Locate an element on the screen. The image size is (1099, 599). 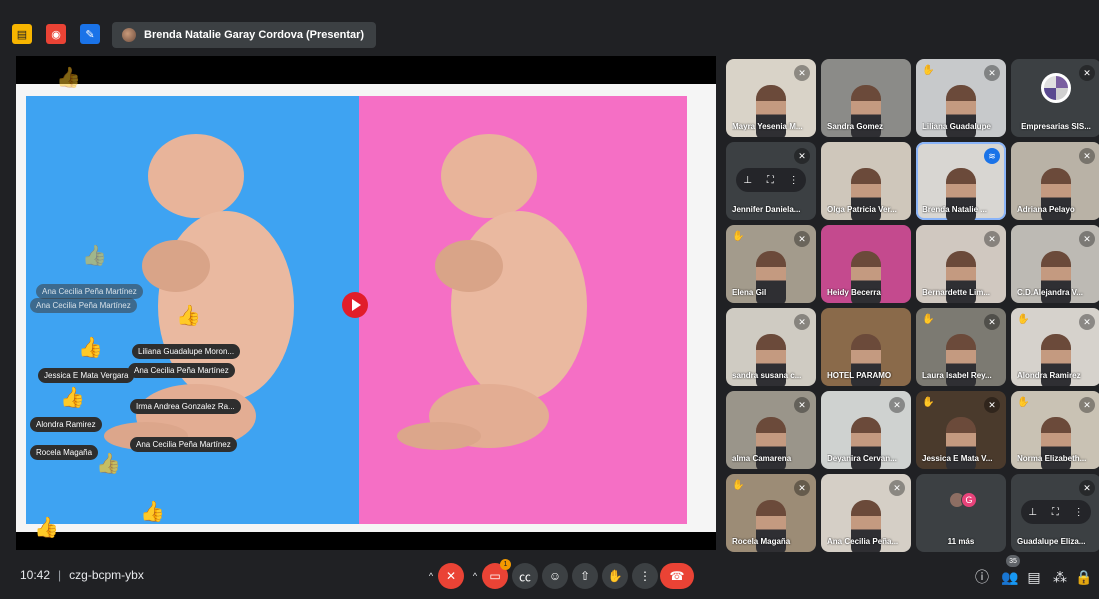
presenter-chip: Brenda Natalie Garay Cordova (Presentar) is located at coordinates (244, 35).